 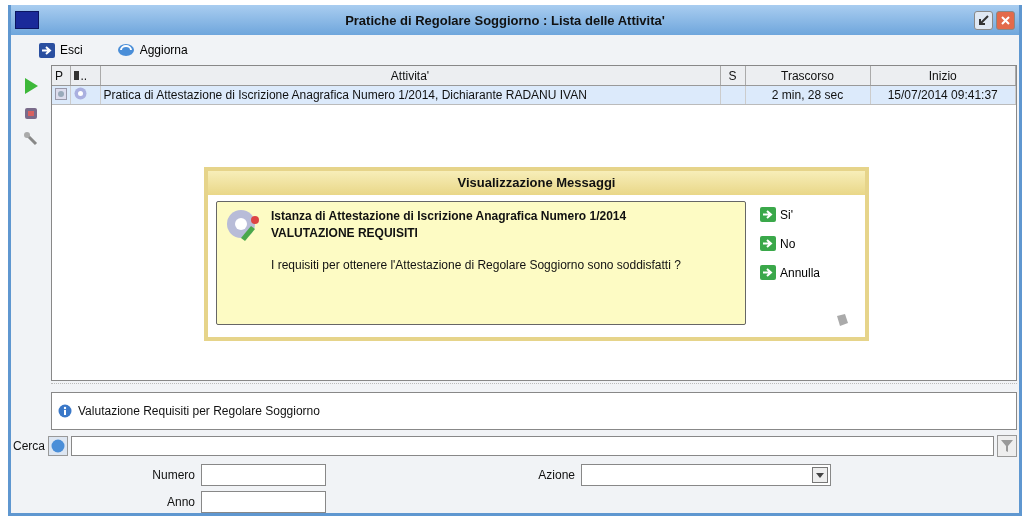 I want to click on dialog-button: No, so click(x=808, y=243).